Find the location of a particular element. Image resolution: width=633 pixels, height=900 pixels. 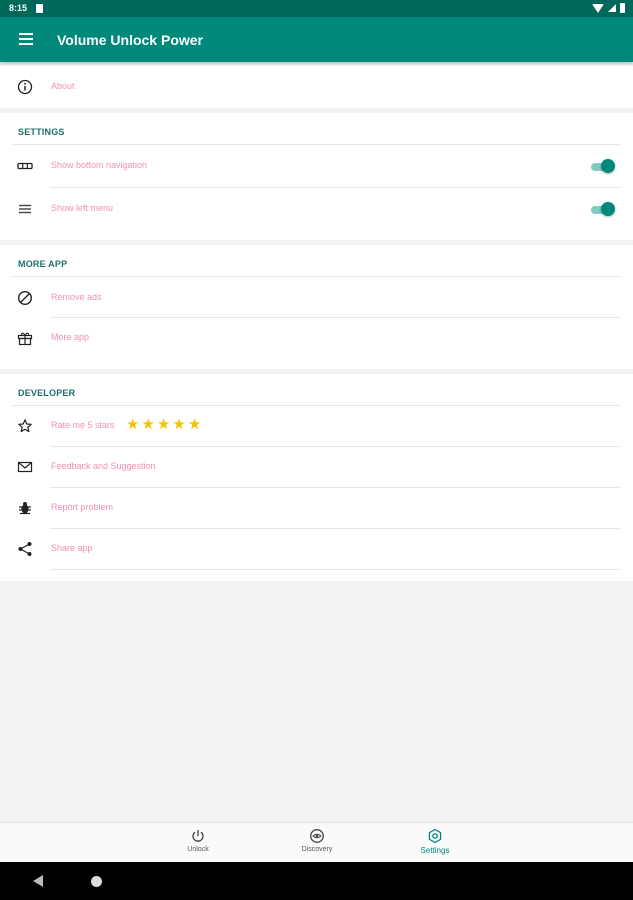

bottom-navigation: Unlock Discovery Settings is located at coordinates (316, 842).